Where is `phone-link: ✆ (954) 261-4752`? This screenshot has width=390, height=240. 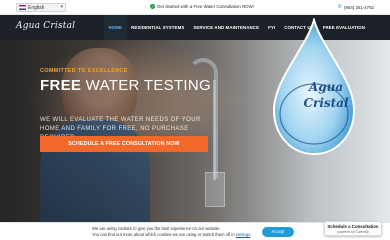 phone-link: ✆ (954) 261-4752 is located at coordinates (356, 7).